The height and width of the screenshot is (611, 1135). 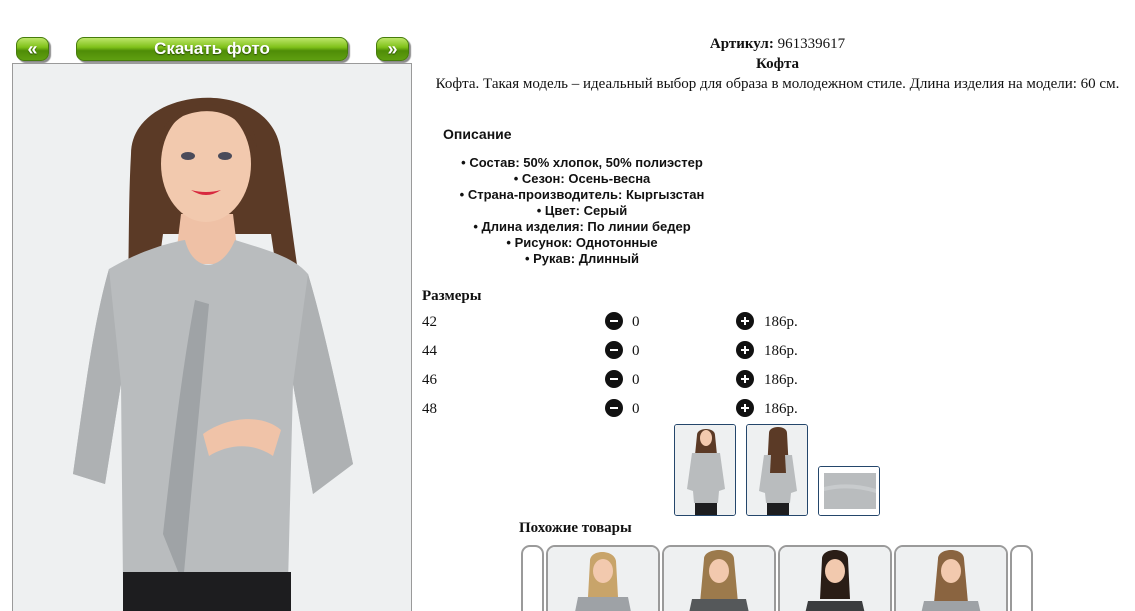 I want to click on size-label: 48, so click(x=429, y=409).